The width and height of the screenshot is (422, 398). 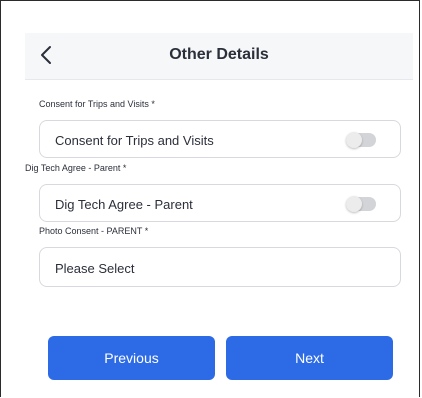 I want to click on dig-tech-field: Dig Tech Agree - Parent, so click(x=220, y=203).